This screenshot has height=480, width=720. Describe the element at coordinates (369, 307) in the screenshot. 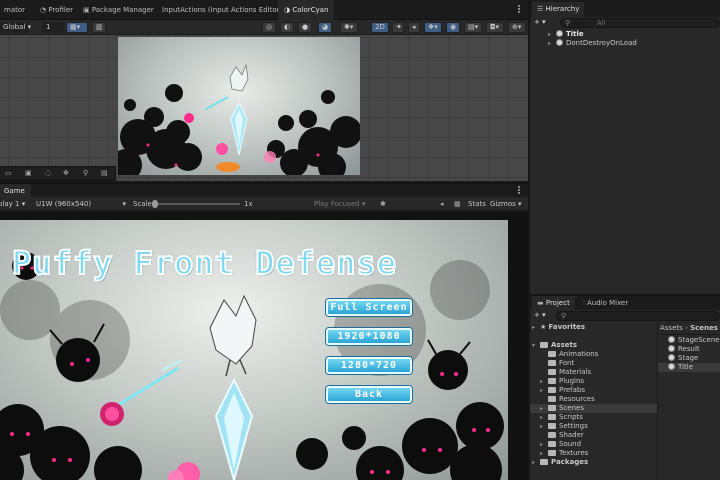

I see `full-screen-button: Full Screen` at that location.